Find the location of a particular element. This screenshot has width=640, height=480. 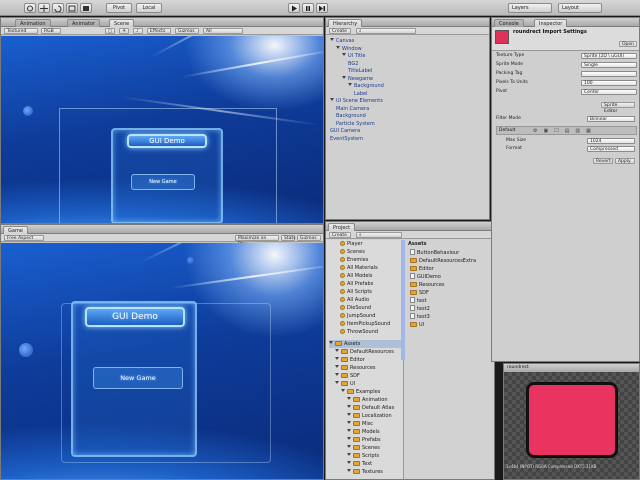

layers-dropdown: Layers is located at coordinates (530, 8).